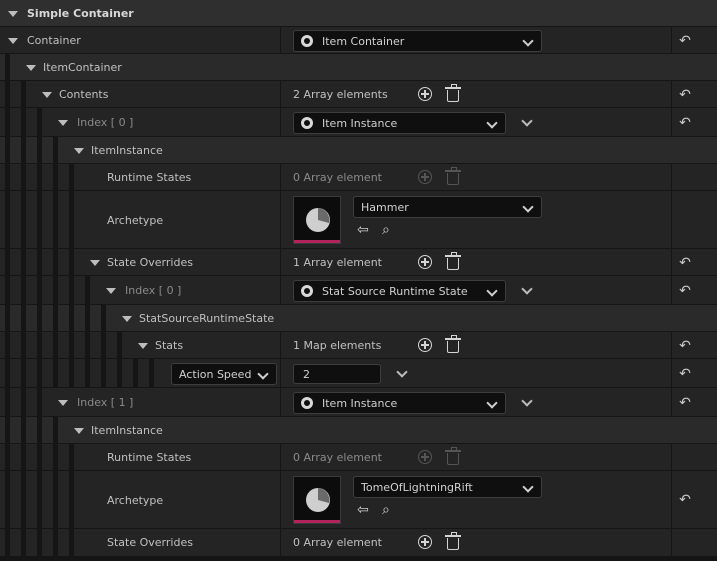 The height and width of the screenshot is (561, 717). Describe the element at coordinates (337, 374) in the screenshot. I see `map-value-input: 2` at that location.